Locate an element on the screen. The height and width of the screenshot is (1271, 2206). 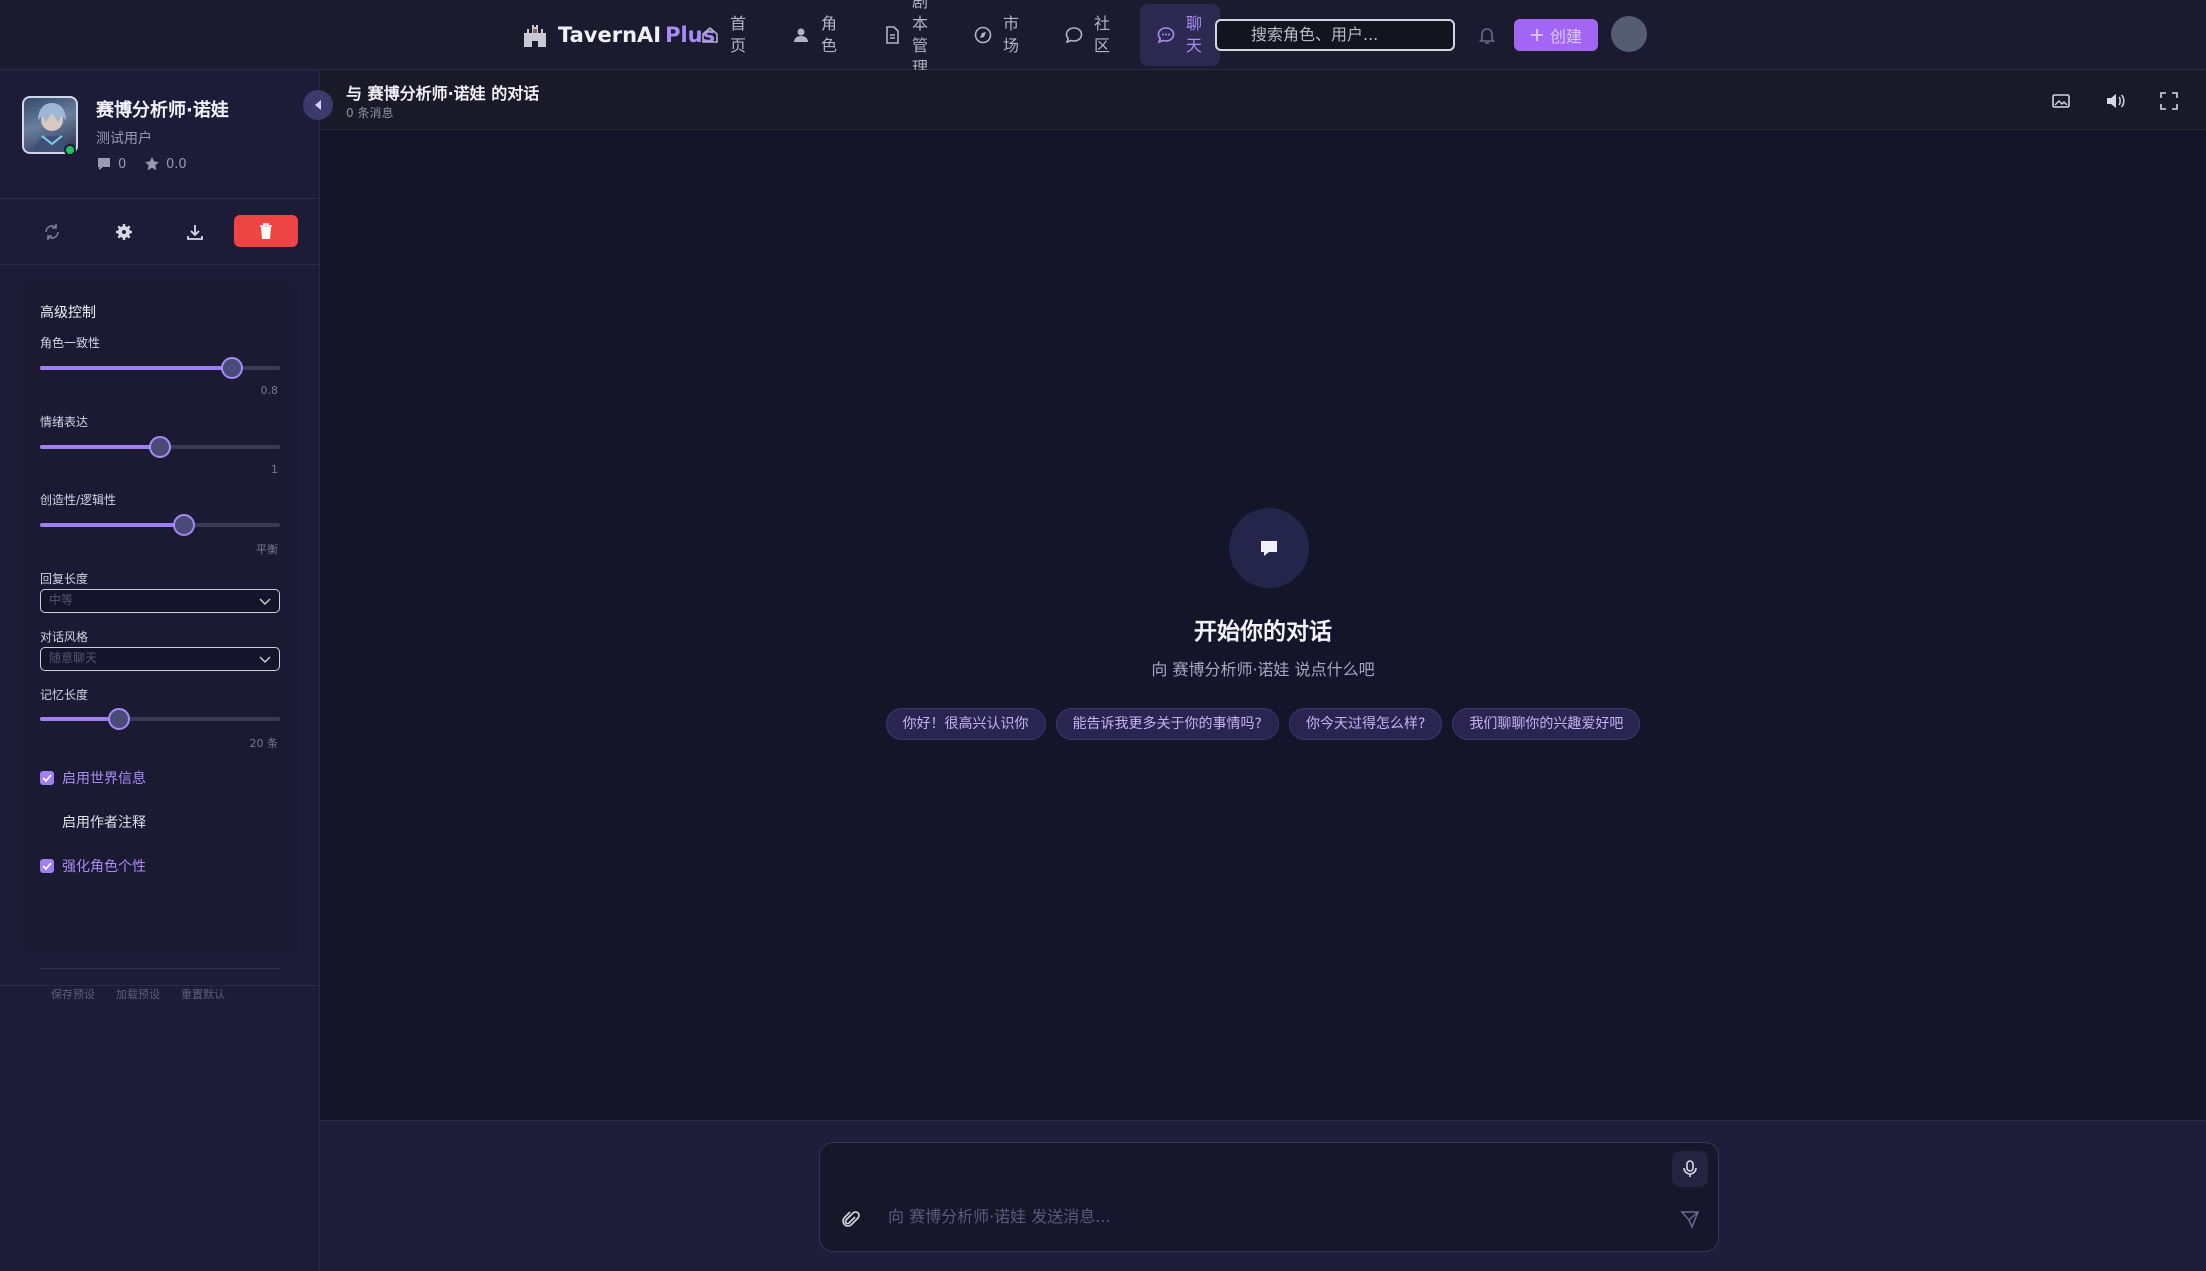
user-avatar is located at coordinates (1629, 34).